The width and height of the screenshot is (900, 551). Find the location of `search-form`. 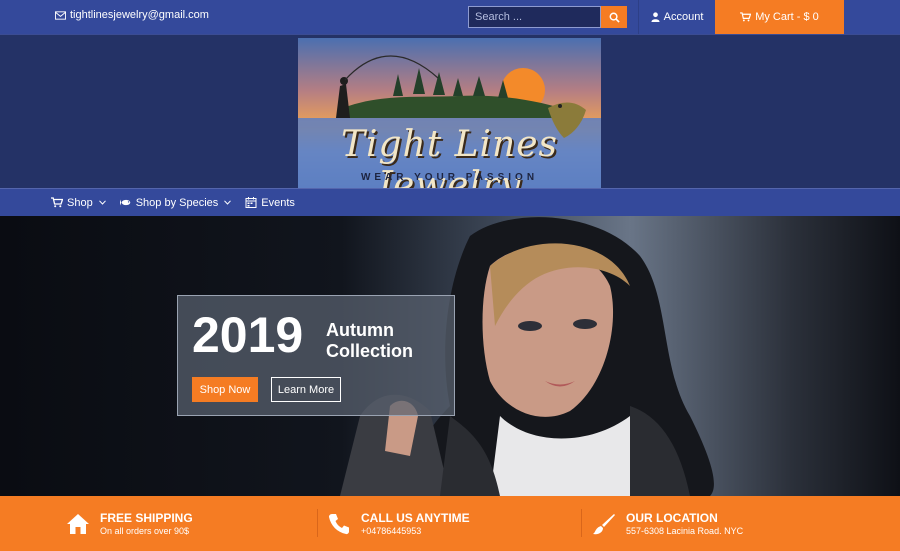

search-form is located at coordinates (548, 17).